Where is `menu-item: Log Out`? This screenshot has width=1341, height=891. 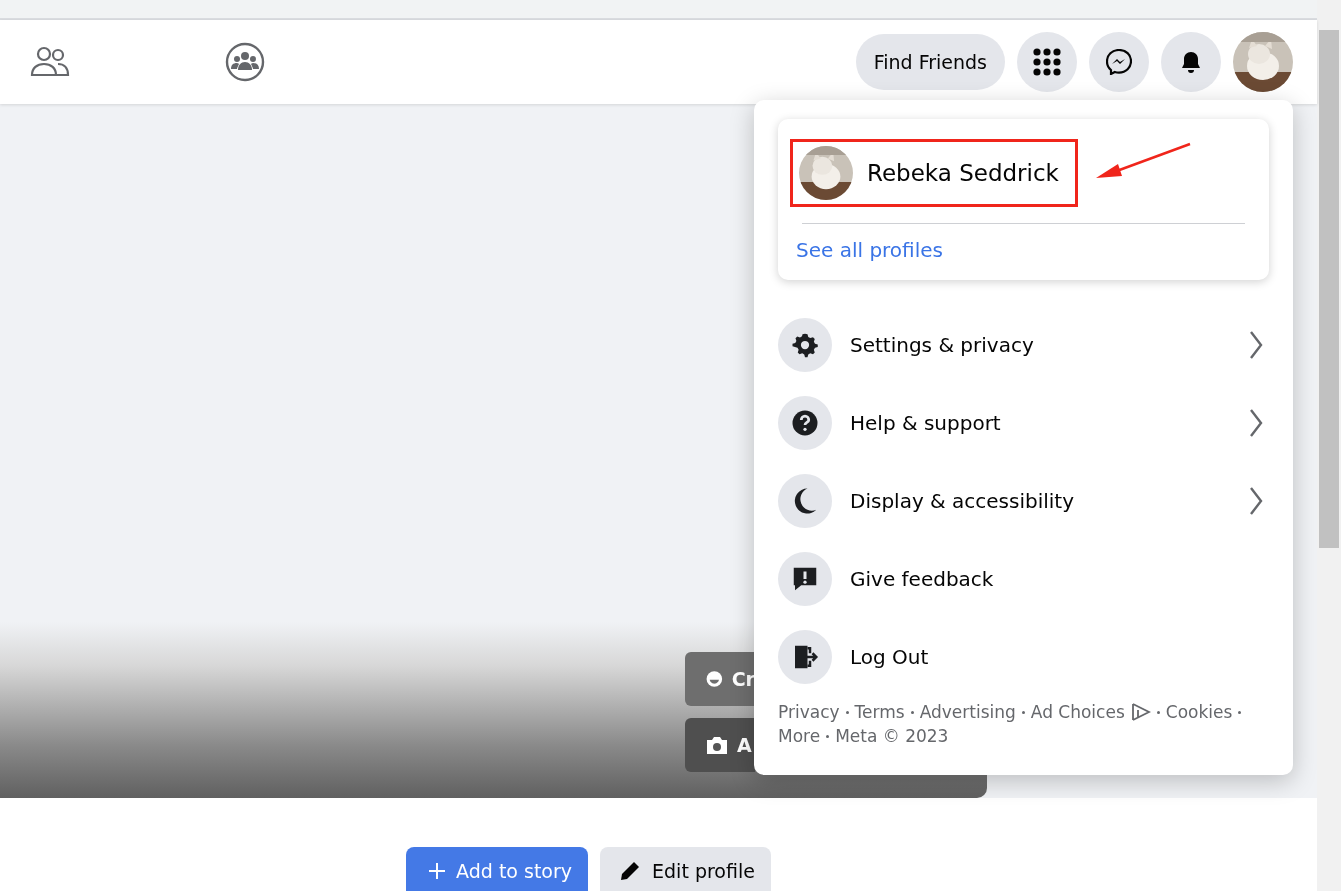 menu-item: Log Out is located at coordinates (1023, 657).